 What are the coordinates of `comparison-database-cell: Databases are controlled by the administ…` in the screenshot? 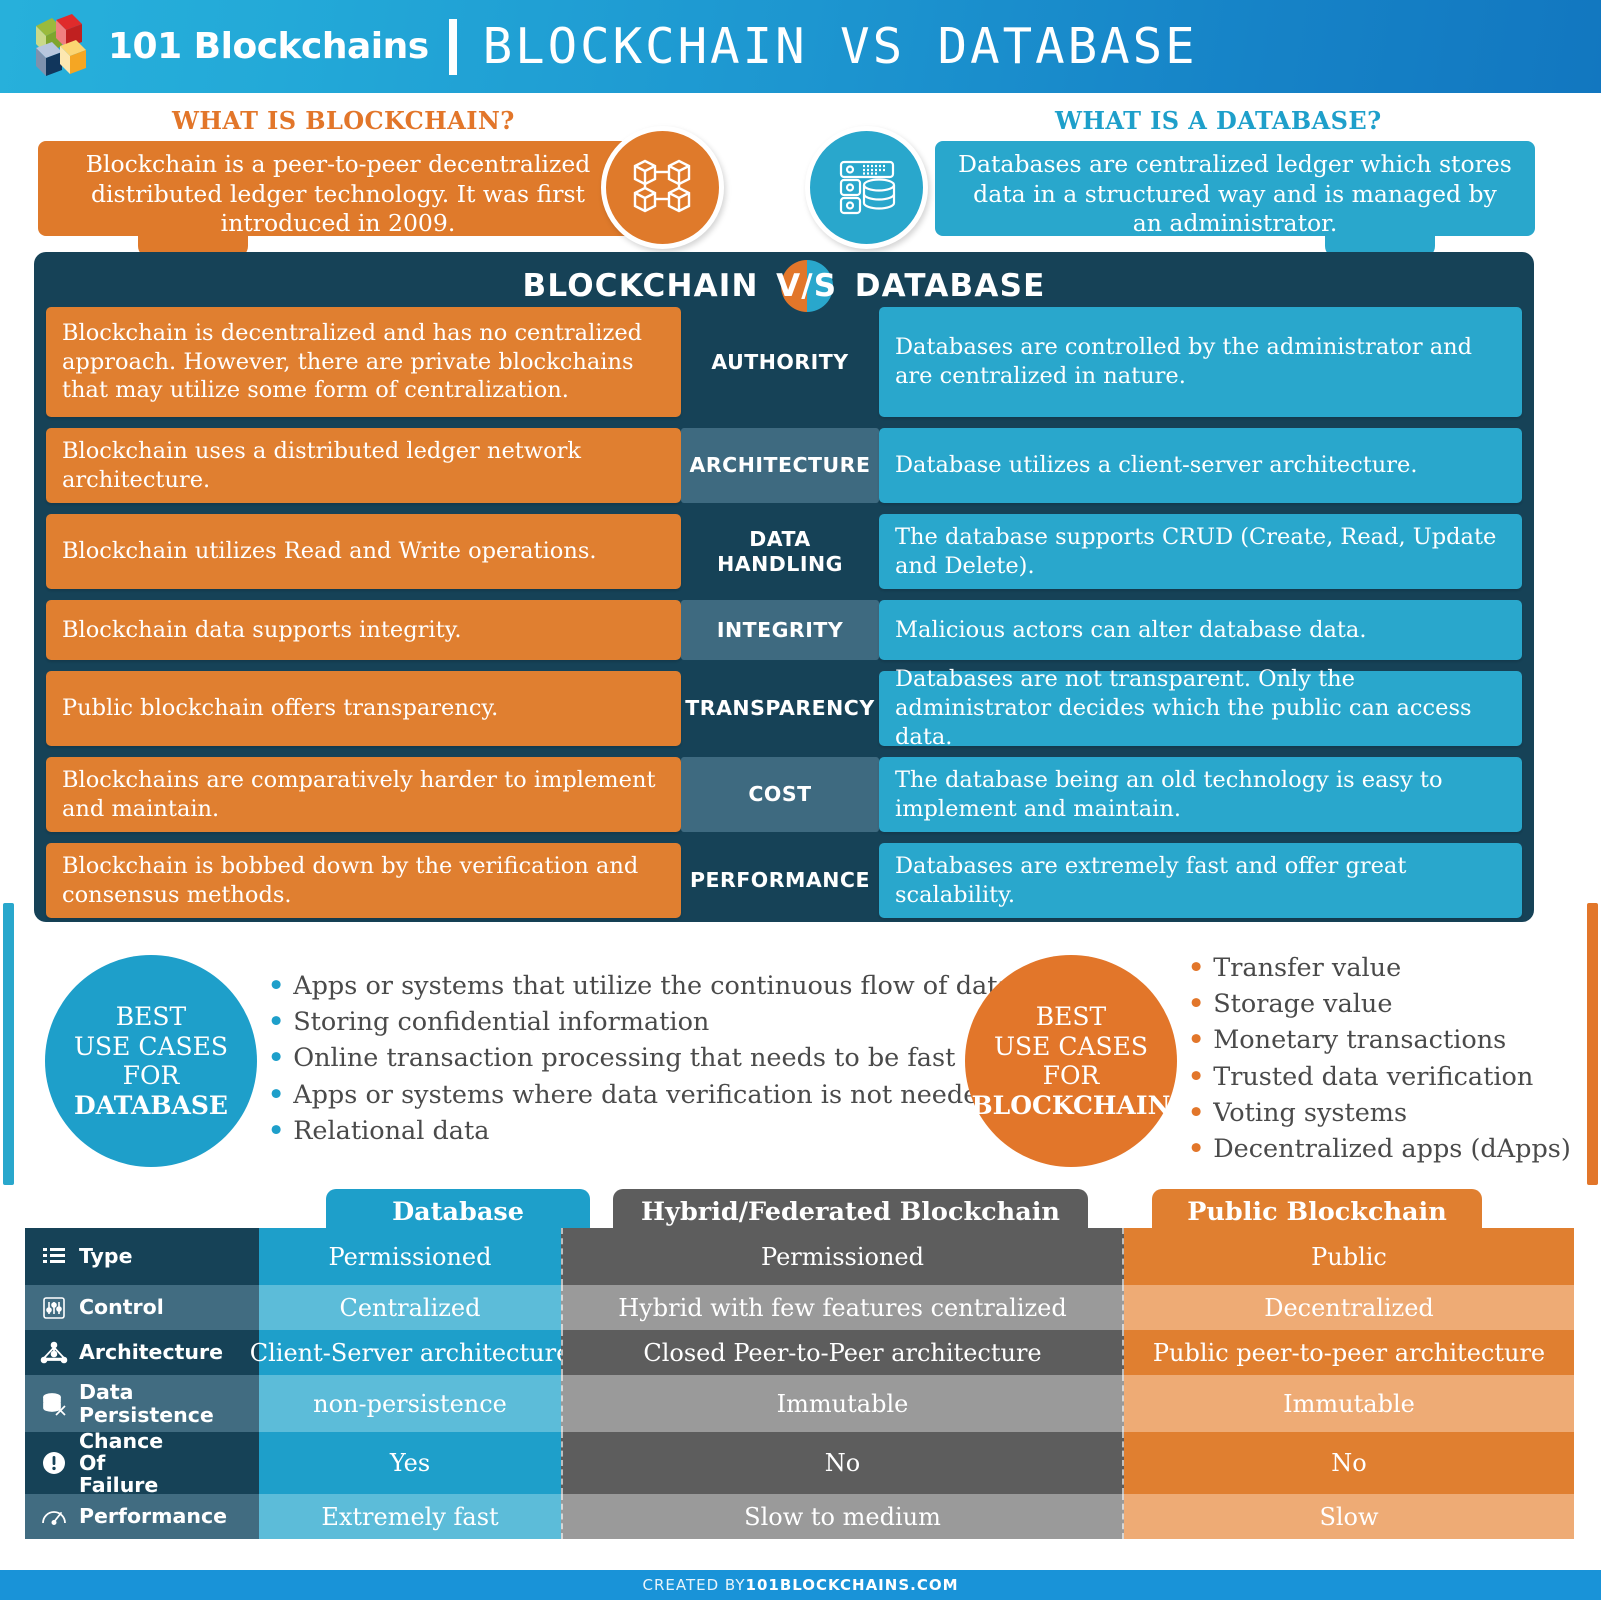 It's located at (1200, 362).